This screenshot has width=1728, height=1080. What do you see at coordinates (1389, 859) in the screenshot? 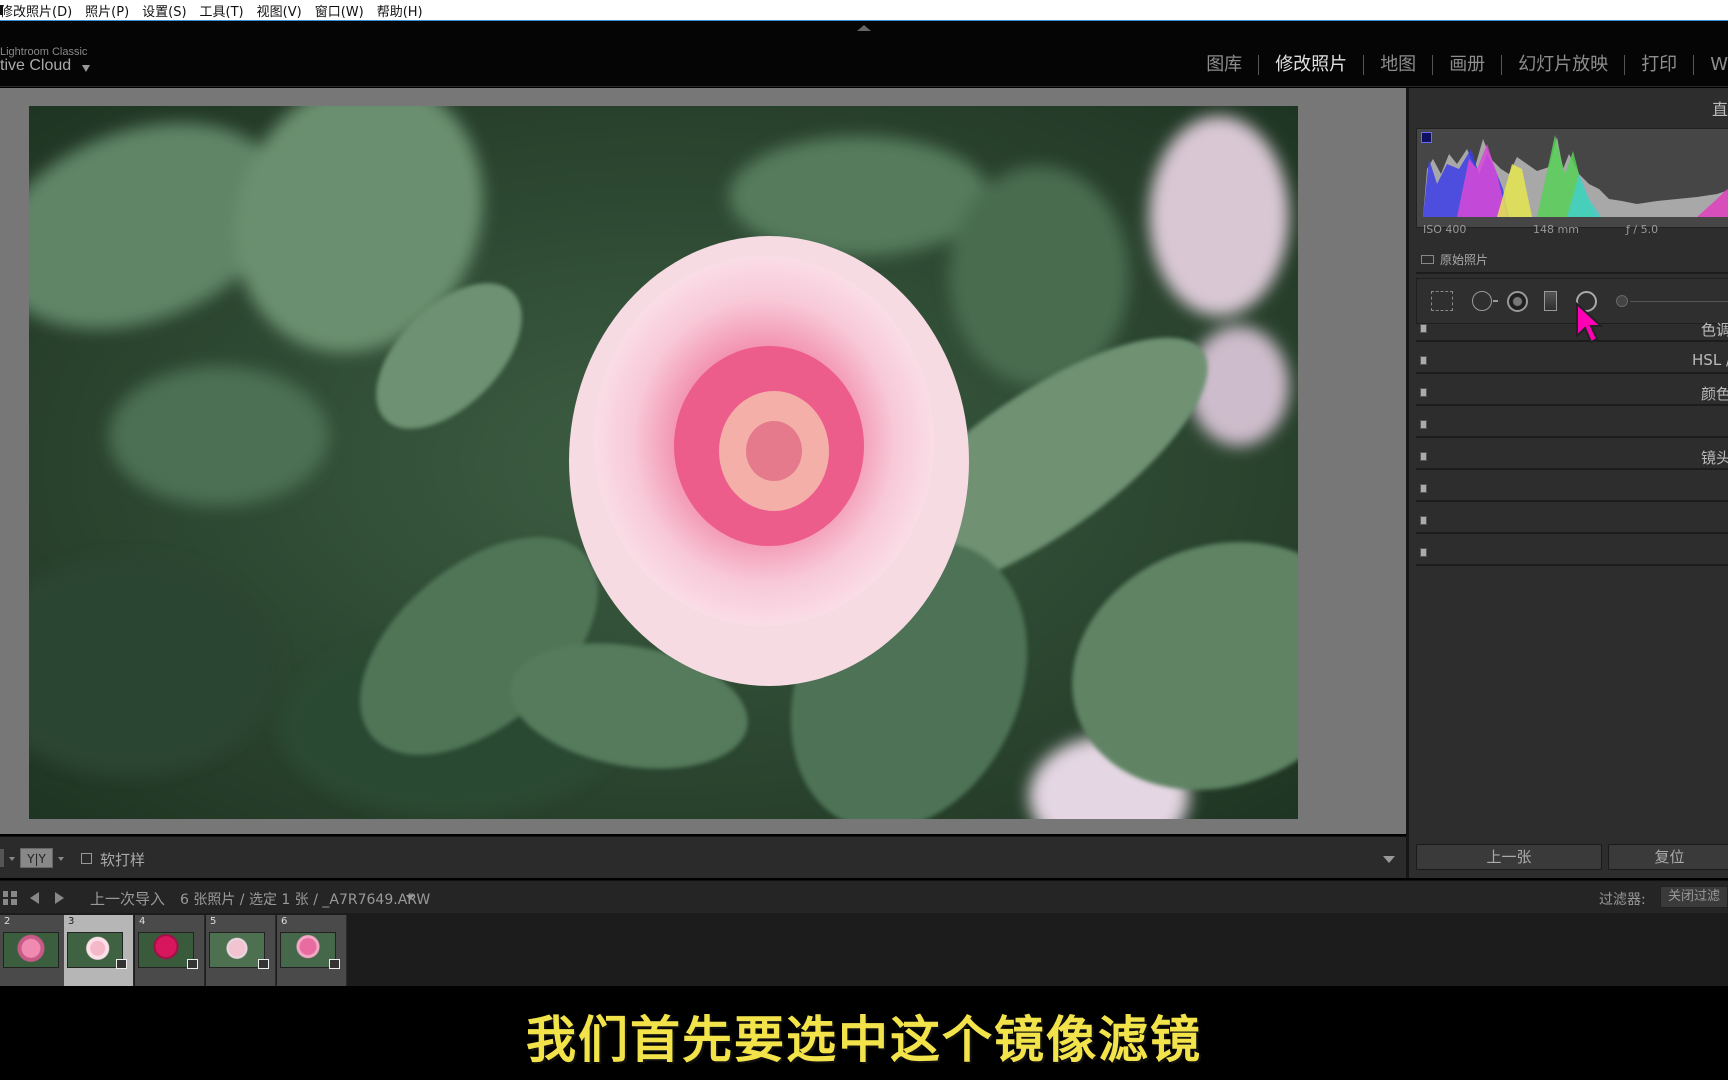
I see `toolbar-content-dropdown-icon` at bounding box center [1389, 859].